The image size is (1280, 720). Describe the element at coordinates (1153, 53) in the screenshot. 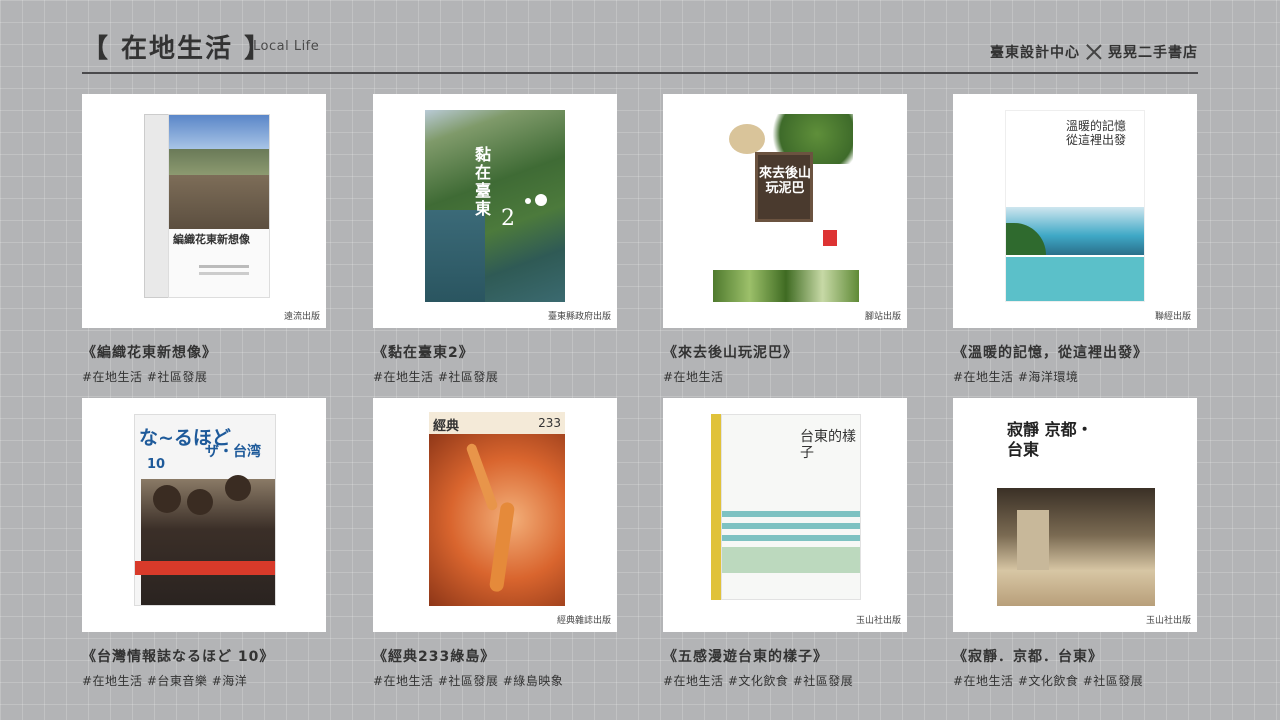

I see `collab-right: 晃晃二手書店` at that location.